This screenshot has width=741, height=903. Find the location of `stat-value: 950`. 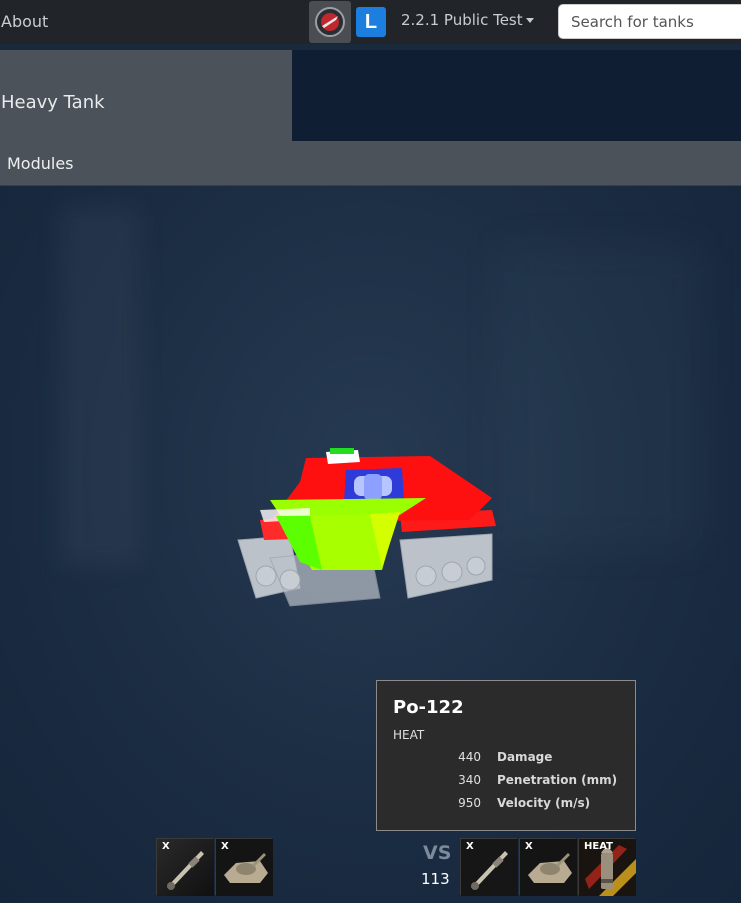

stat-value: 950 is located at coordinates (469, 803).